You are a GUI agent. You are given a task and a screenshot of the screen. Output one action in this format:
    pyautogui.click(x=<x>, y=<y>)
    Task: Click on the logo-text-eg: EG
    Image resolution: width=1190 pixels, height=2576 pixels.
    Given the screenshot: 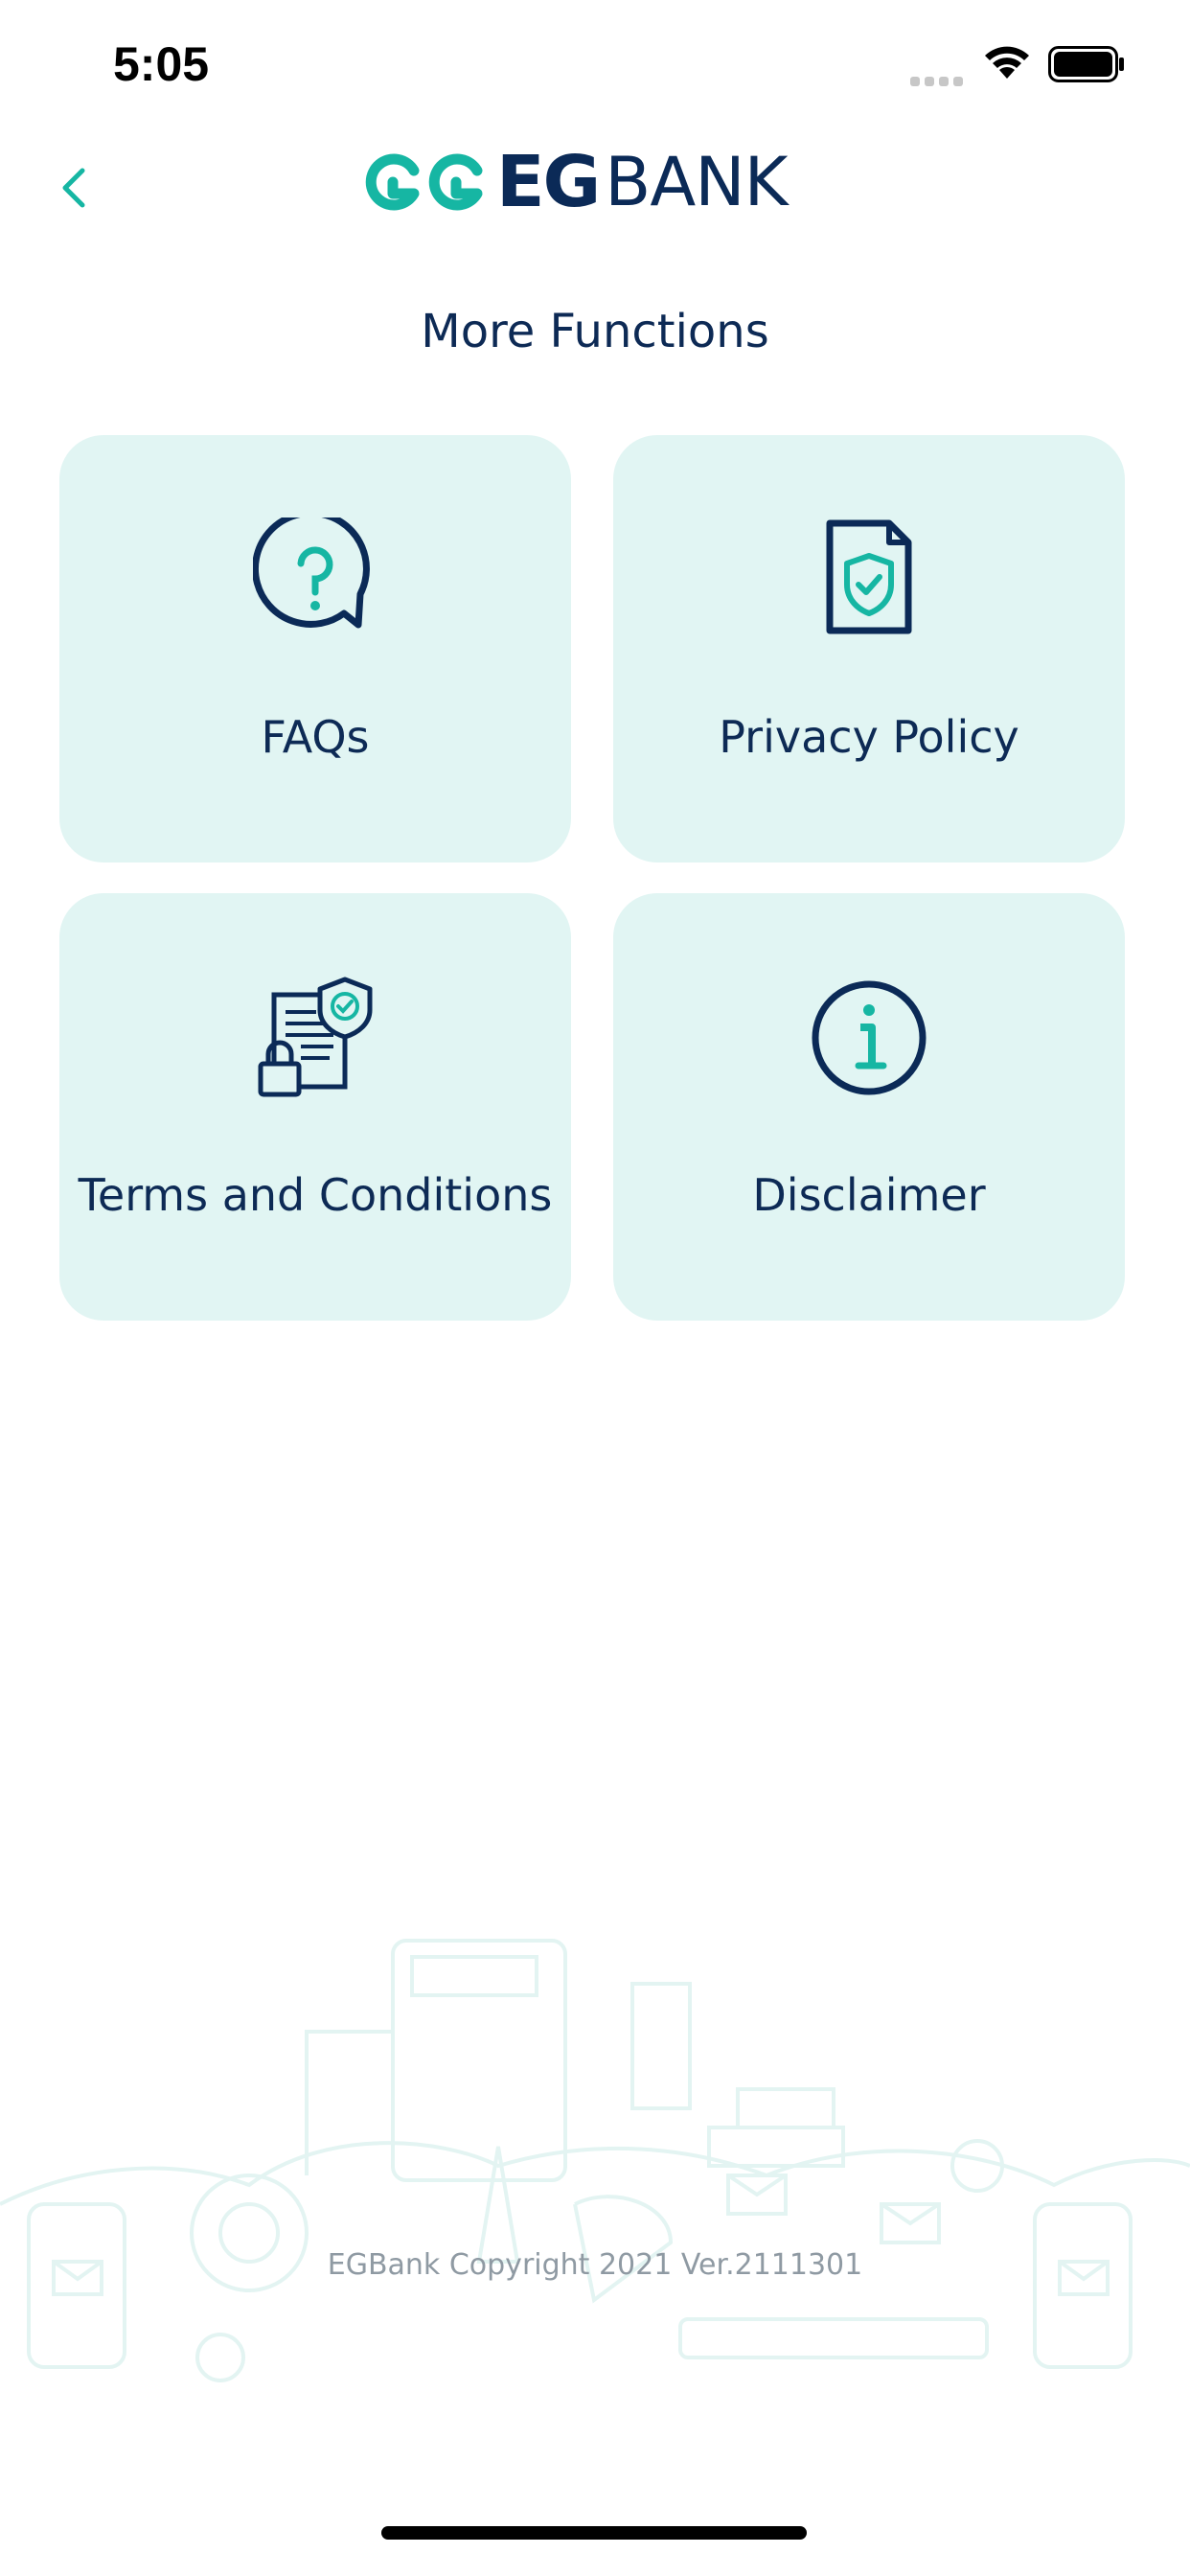 What is the action you would take?
    pyautogui.click(x=548, y=182)
    